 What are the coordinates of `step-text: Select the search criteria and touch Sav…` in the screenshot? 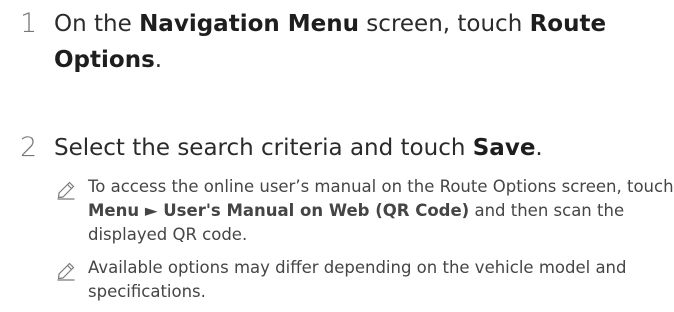 It's located at (298, 148).